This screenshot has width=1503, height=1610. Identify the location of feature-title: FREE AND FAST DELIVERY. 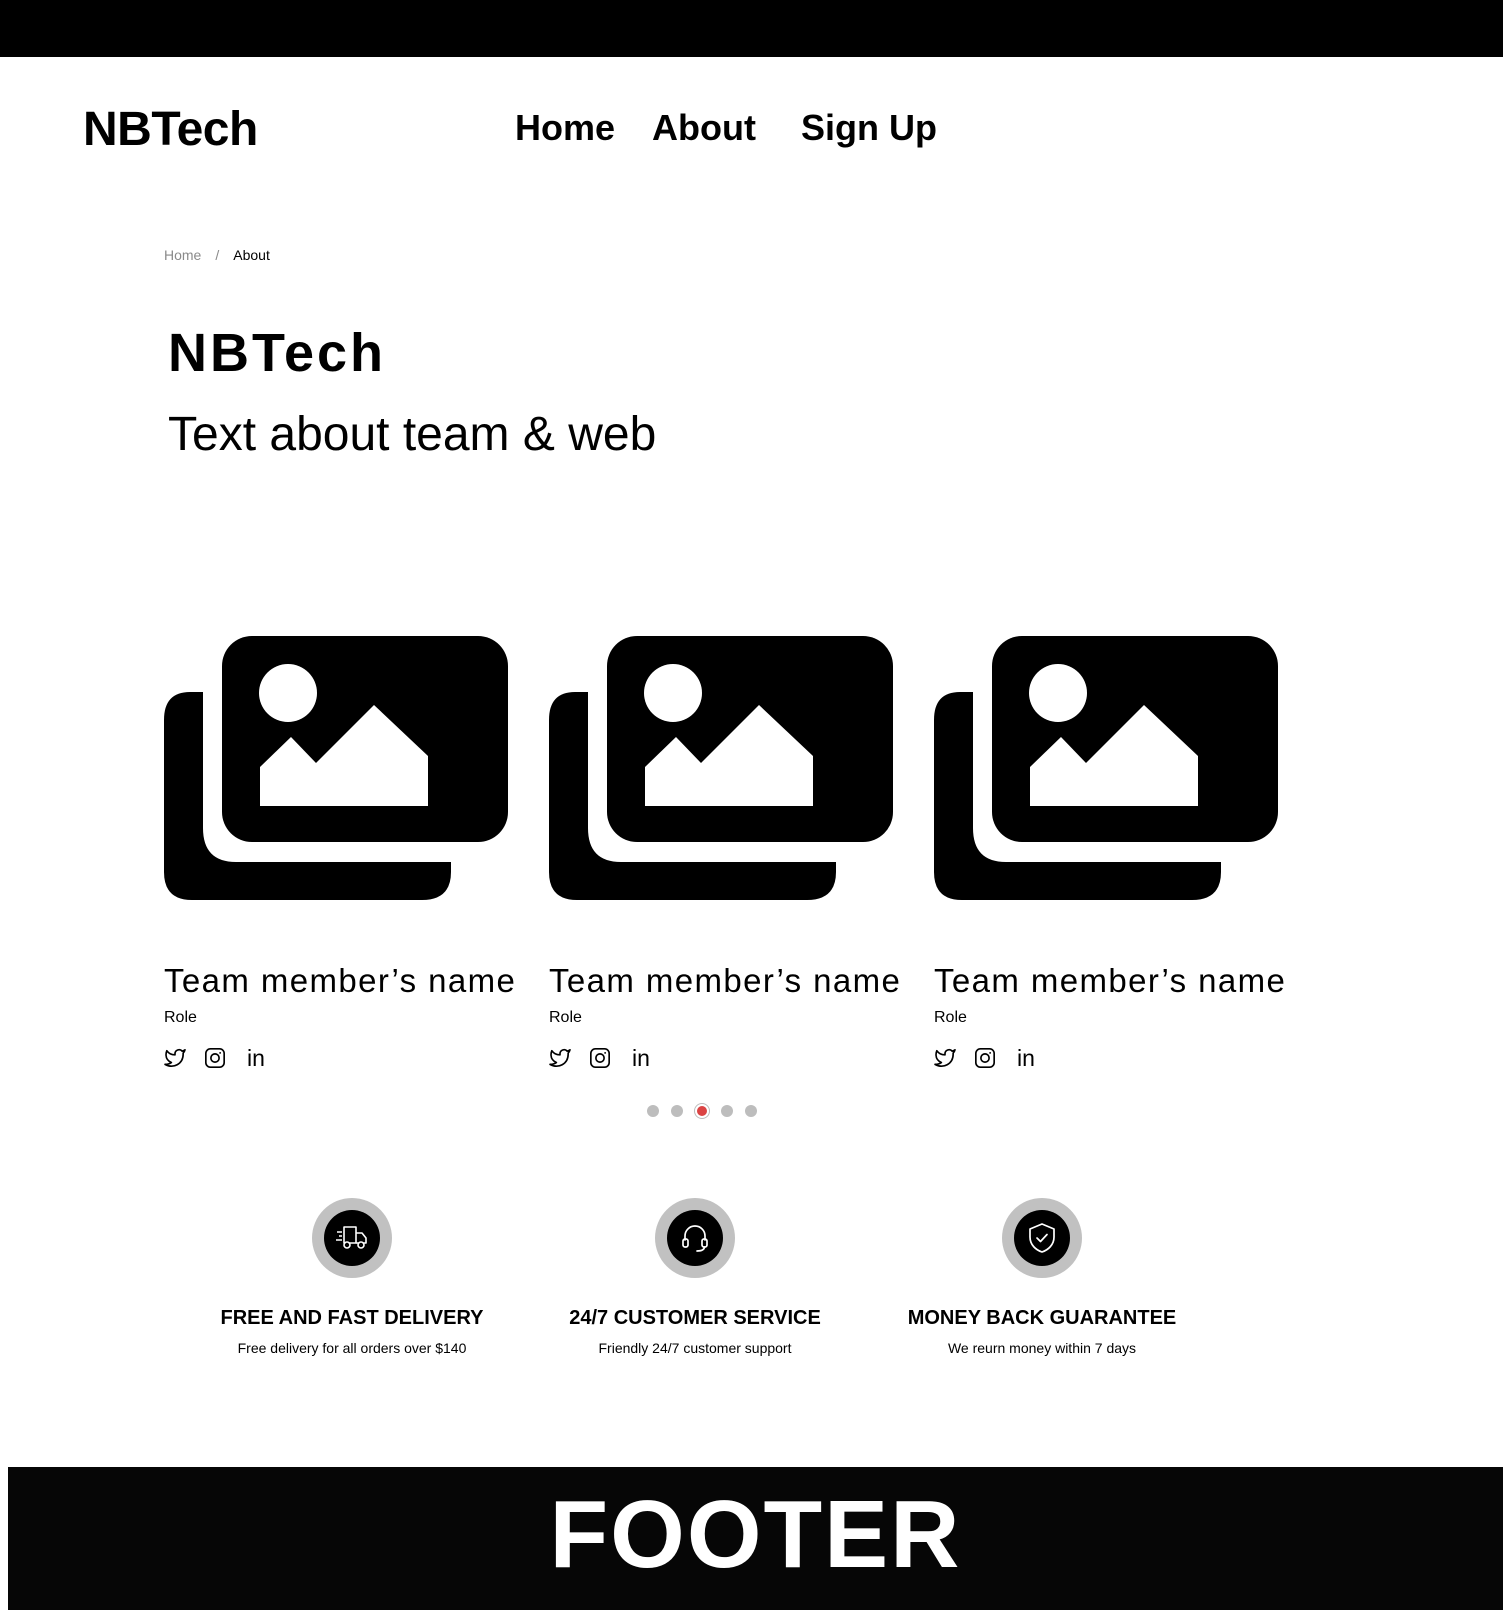
(352, 1318).